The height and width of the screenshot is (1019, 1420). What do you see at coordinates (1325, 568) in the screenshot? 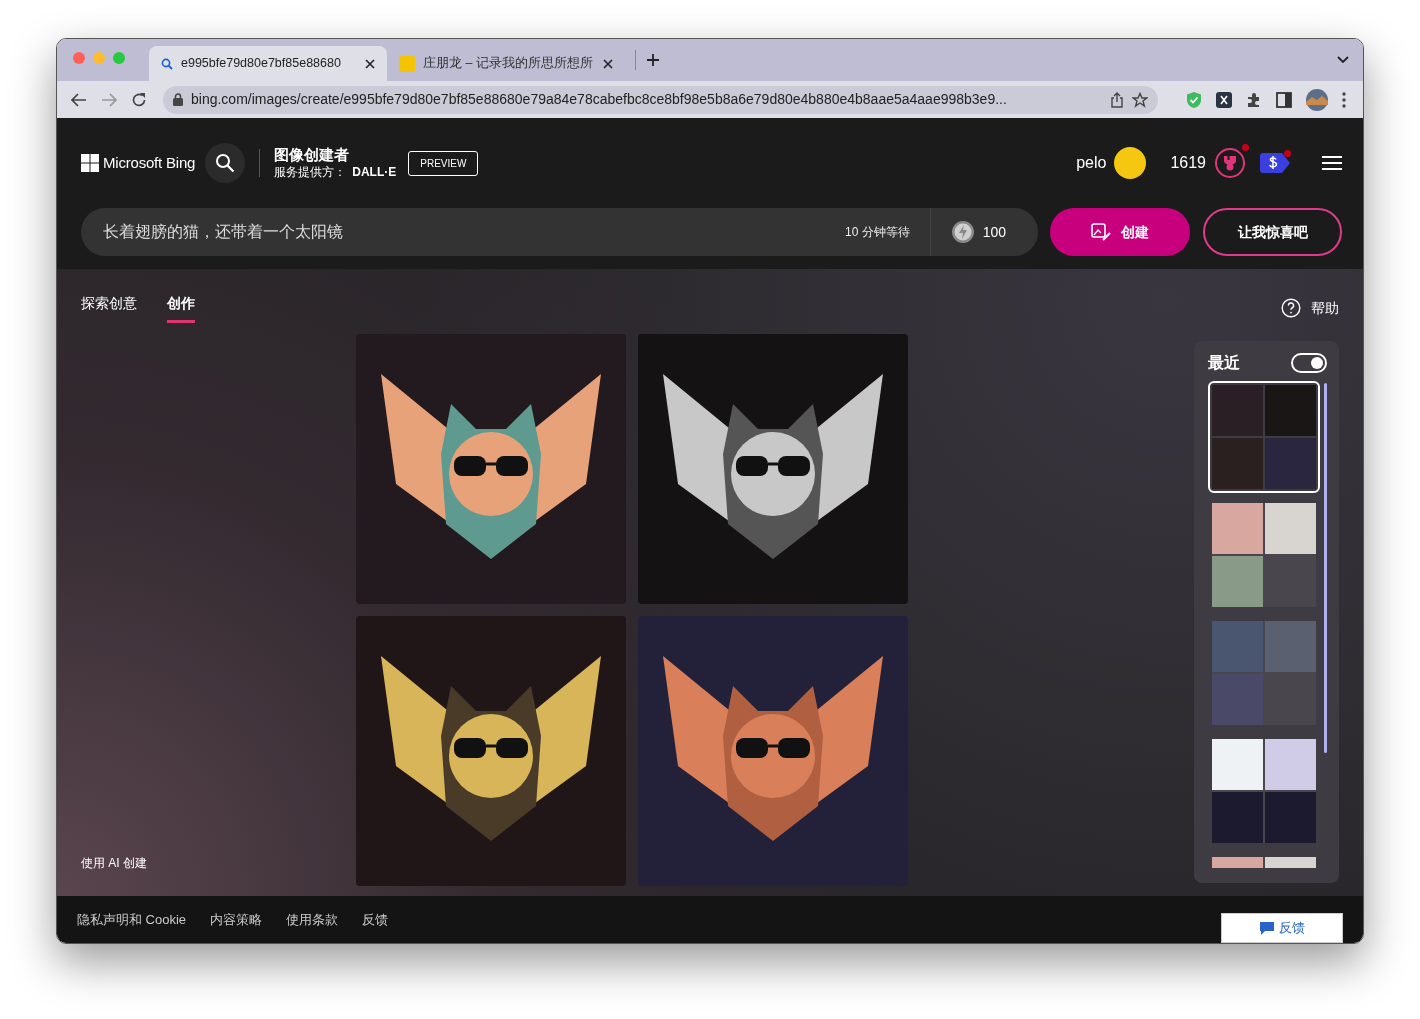
I see `scrollbar-thumb` at bounding box center [1325, 568].